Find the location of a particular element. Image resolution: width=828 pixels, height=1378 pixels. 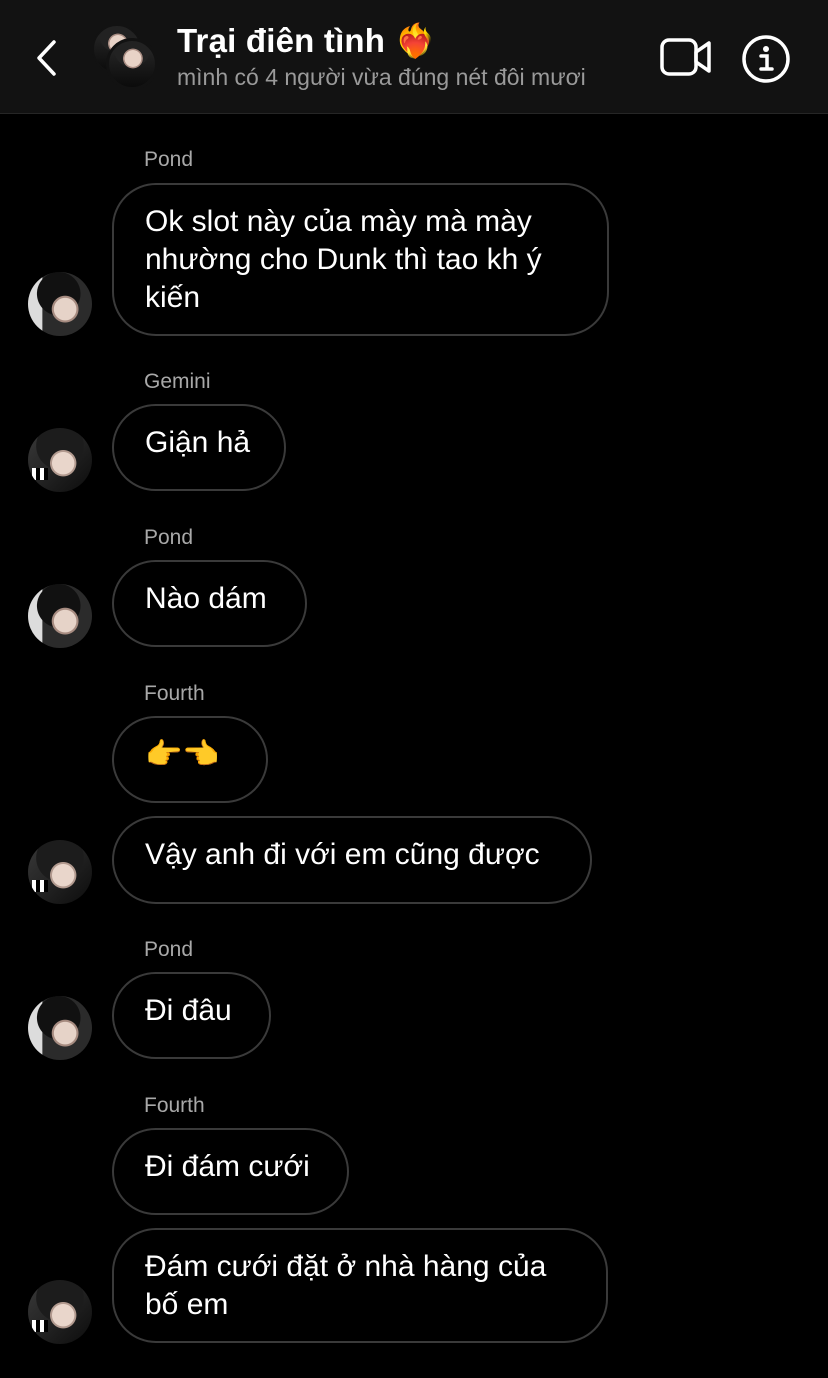

back-button is located at coordinates (46, 58).